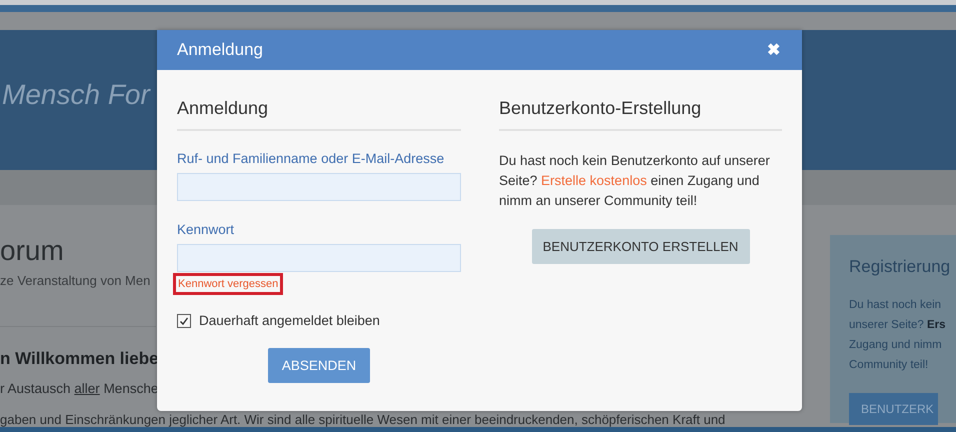 This screenshot has height=432, width=956. What do you see at coordinates (319, 365) in the screenshot?
I see `submit-button: ABSENDEN` at bounding box center [319, 365].